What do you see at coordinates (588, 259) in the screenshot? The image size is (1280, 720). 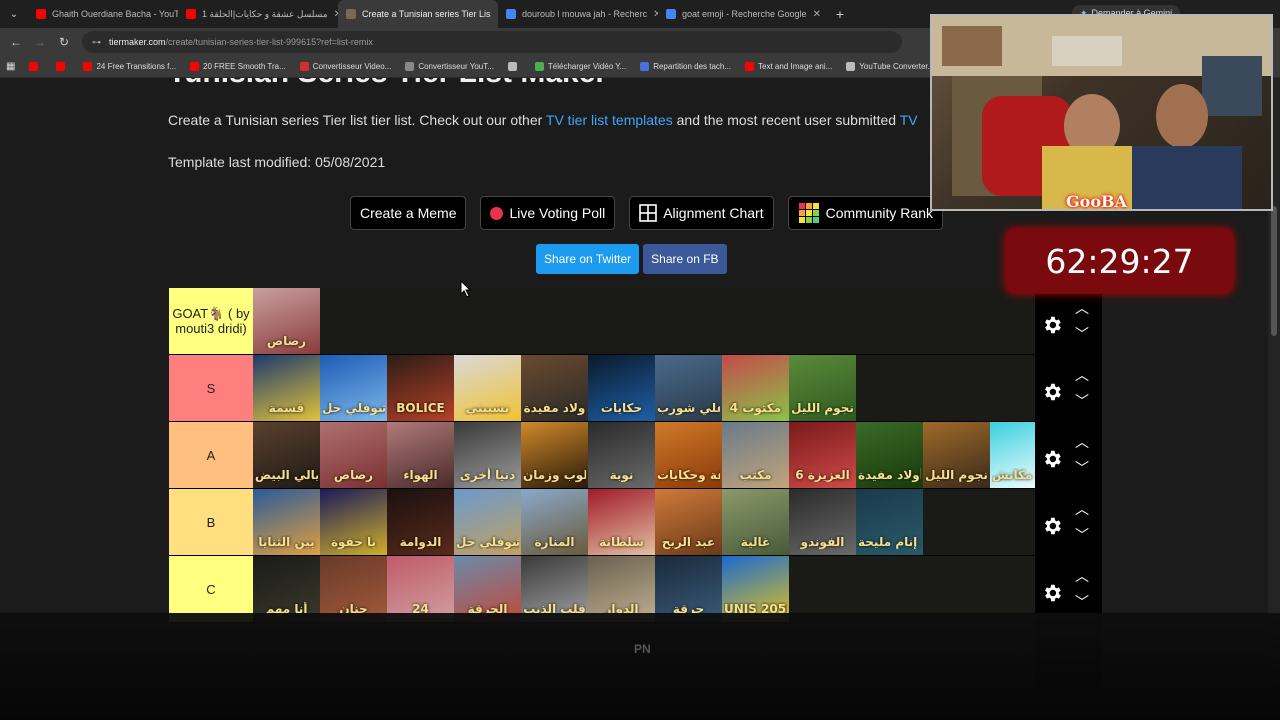 I see `share-twitter-button: Share on Twitter` at bounding box center [588, 259].